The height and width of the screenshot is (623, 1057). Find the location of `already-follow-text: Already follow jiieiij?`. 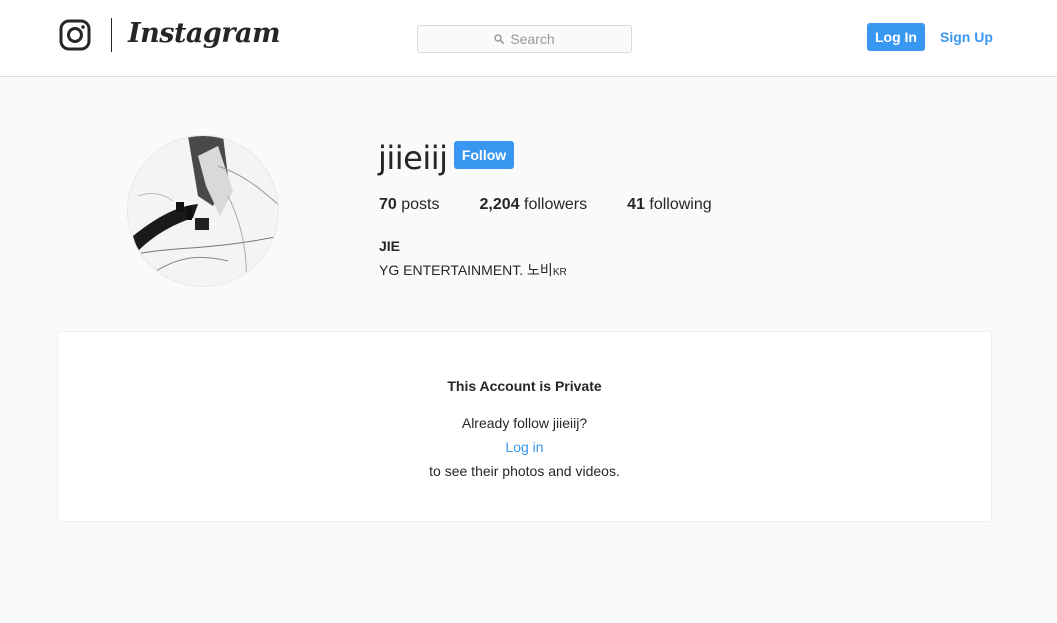

already-follow-text: Already follow jiieiij? is located at coordinates (524, 423).